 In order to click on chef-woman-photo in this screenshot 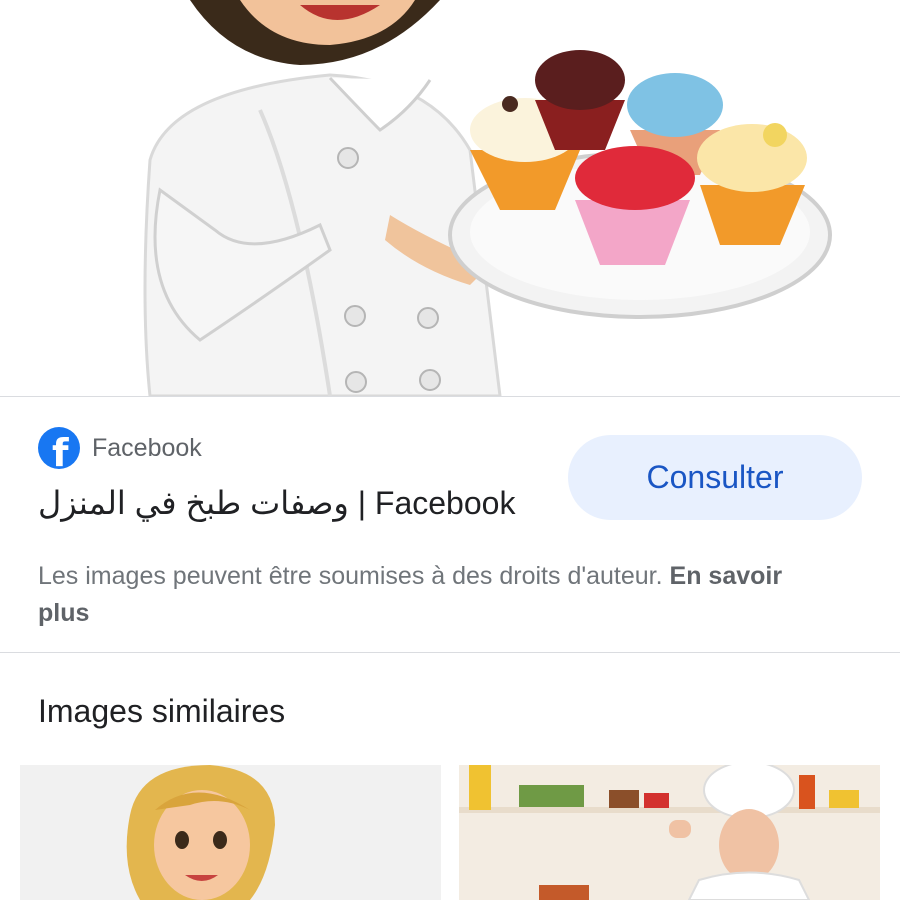, I will do `click(669, 832)`.